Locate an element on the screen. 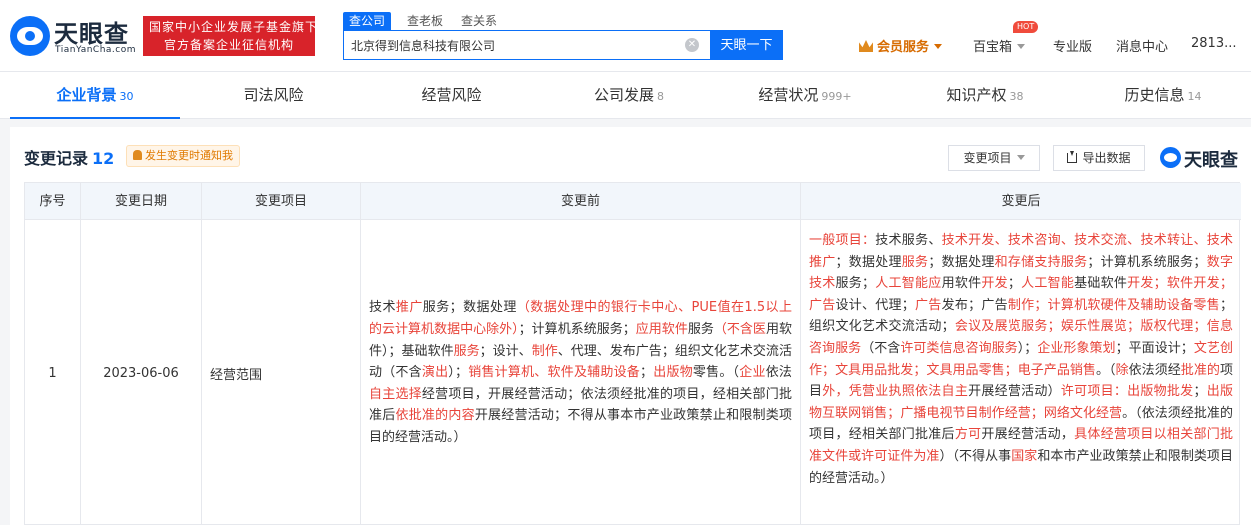 Image resolution: width=1251 pixels, height=525 pixels. highlighted-change: 依批准的内容 is located at coordinates (435, 416).